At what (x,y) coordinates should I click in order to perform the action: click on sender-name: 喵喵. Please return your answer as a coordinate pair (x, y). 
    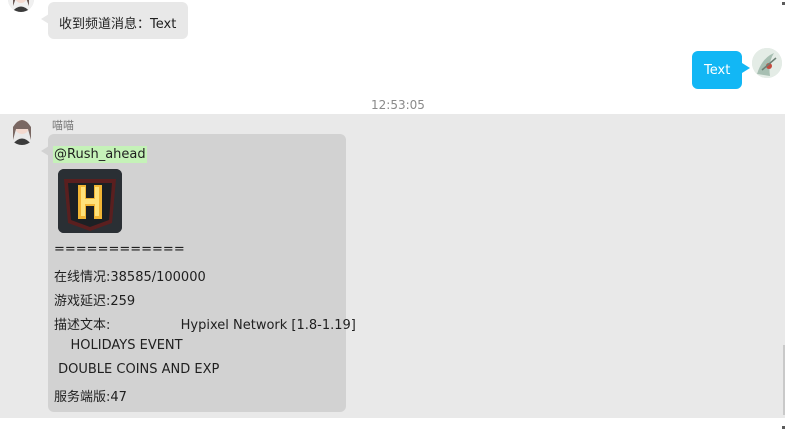
    Looking at the image, I should click on (63, 125).